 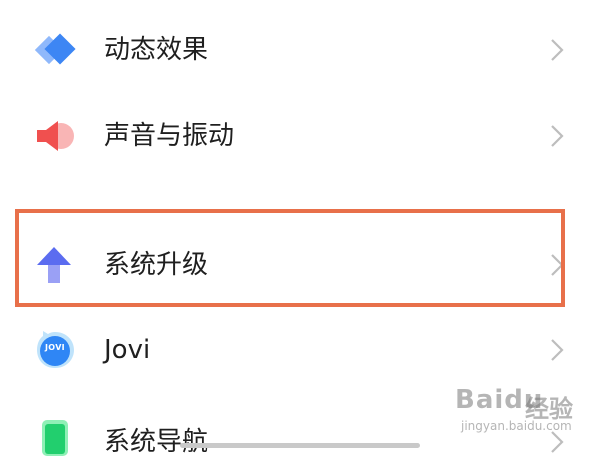 What do you see at coordinates (516, 426) in the screenshot?
I see `watermark-url: jingyan.baidu.com` at bounding box center [516, 426].